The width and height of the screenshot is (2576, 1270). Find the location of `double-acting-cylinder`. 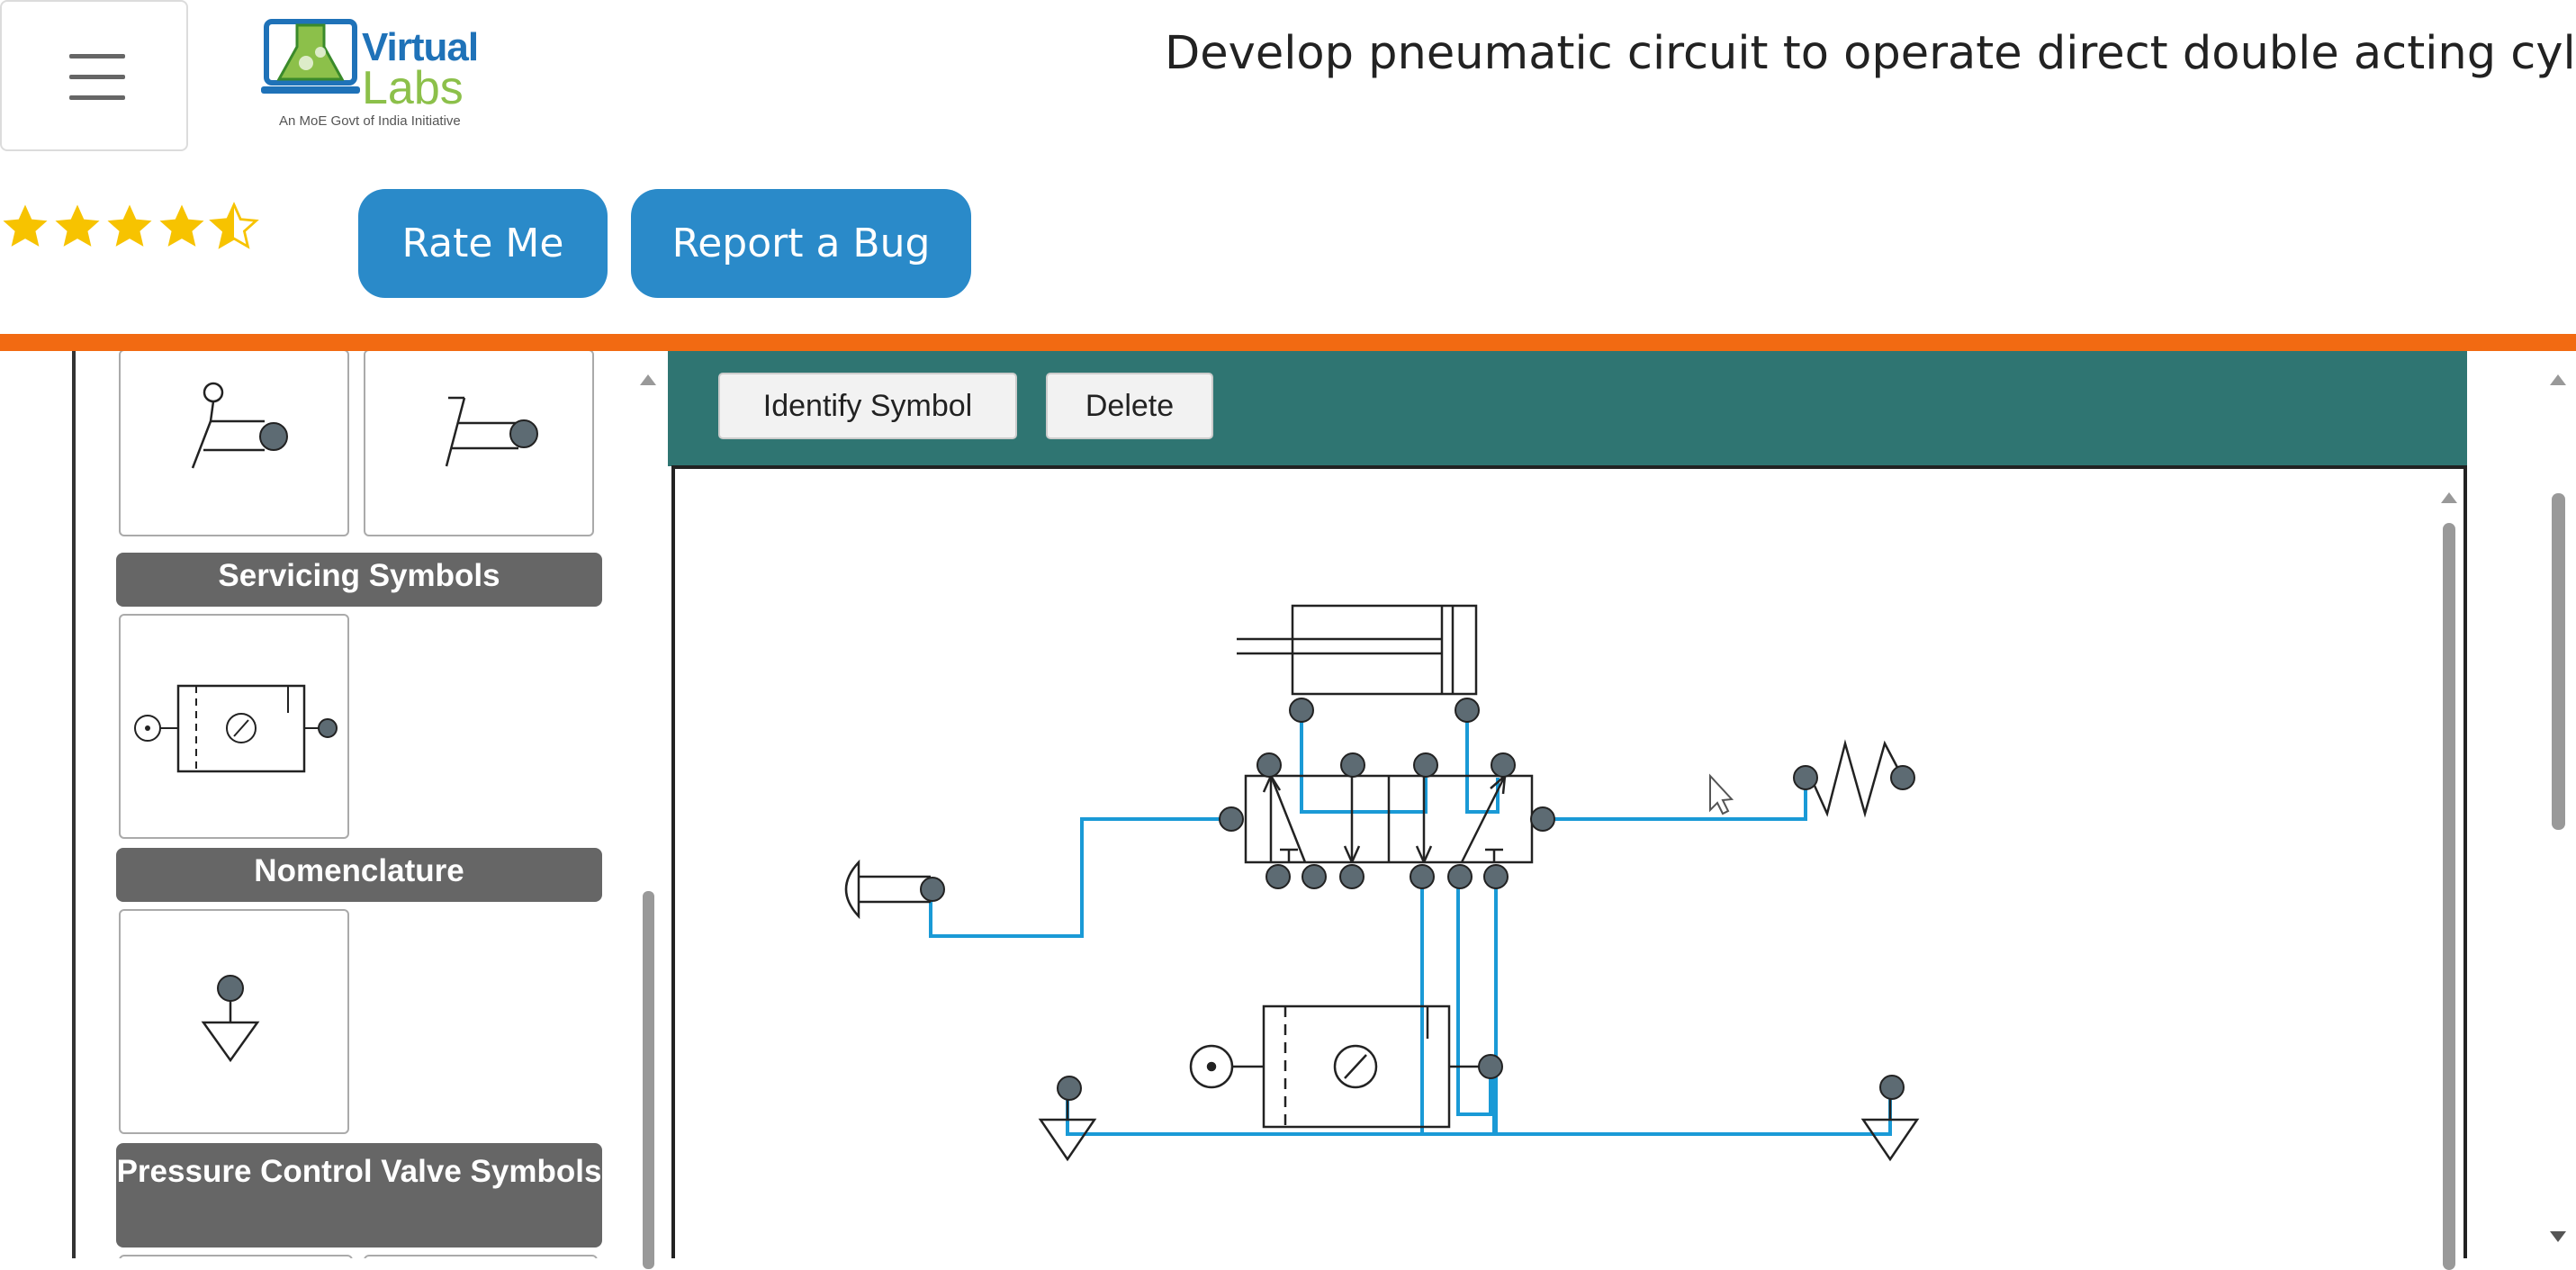

double-acting-cylinder is located at coordinates (1357, 650).